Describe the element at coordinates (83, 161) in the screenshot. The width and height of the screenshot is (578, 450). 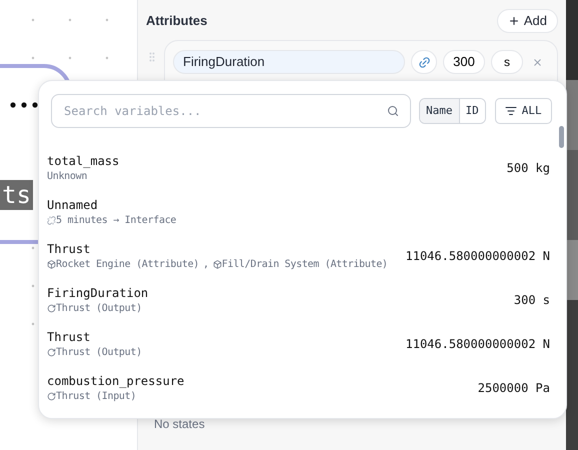
I see `variable-name: total_mass` at that location.